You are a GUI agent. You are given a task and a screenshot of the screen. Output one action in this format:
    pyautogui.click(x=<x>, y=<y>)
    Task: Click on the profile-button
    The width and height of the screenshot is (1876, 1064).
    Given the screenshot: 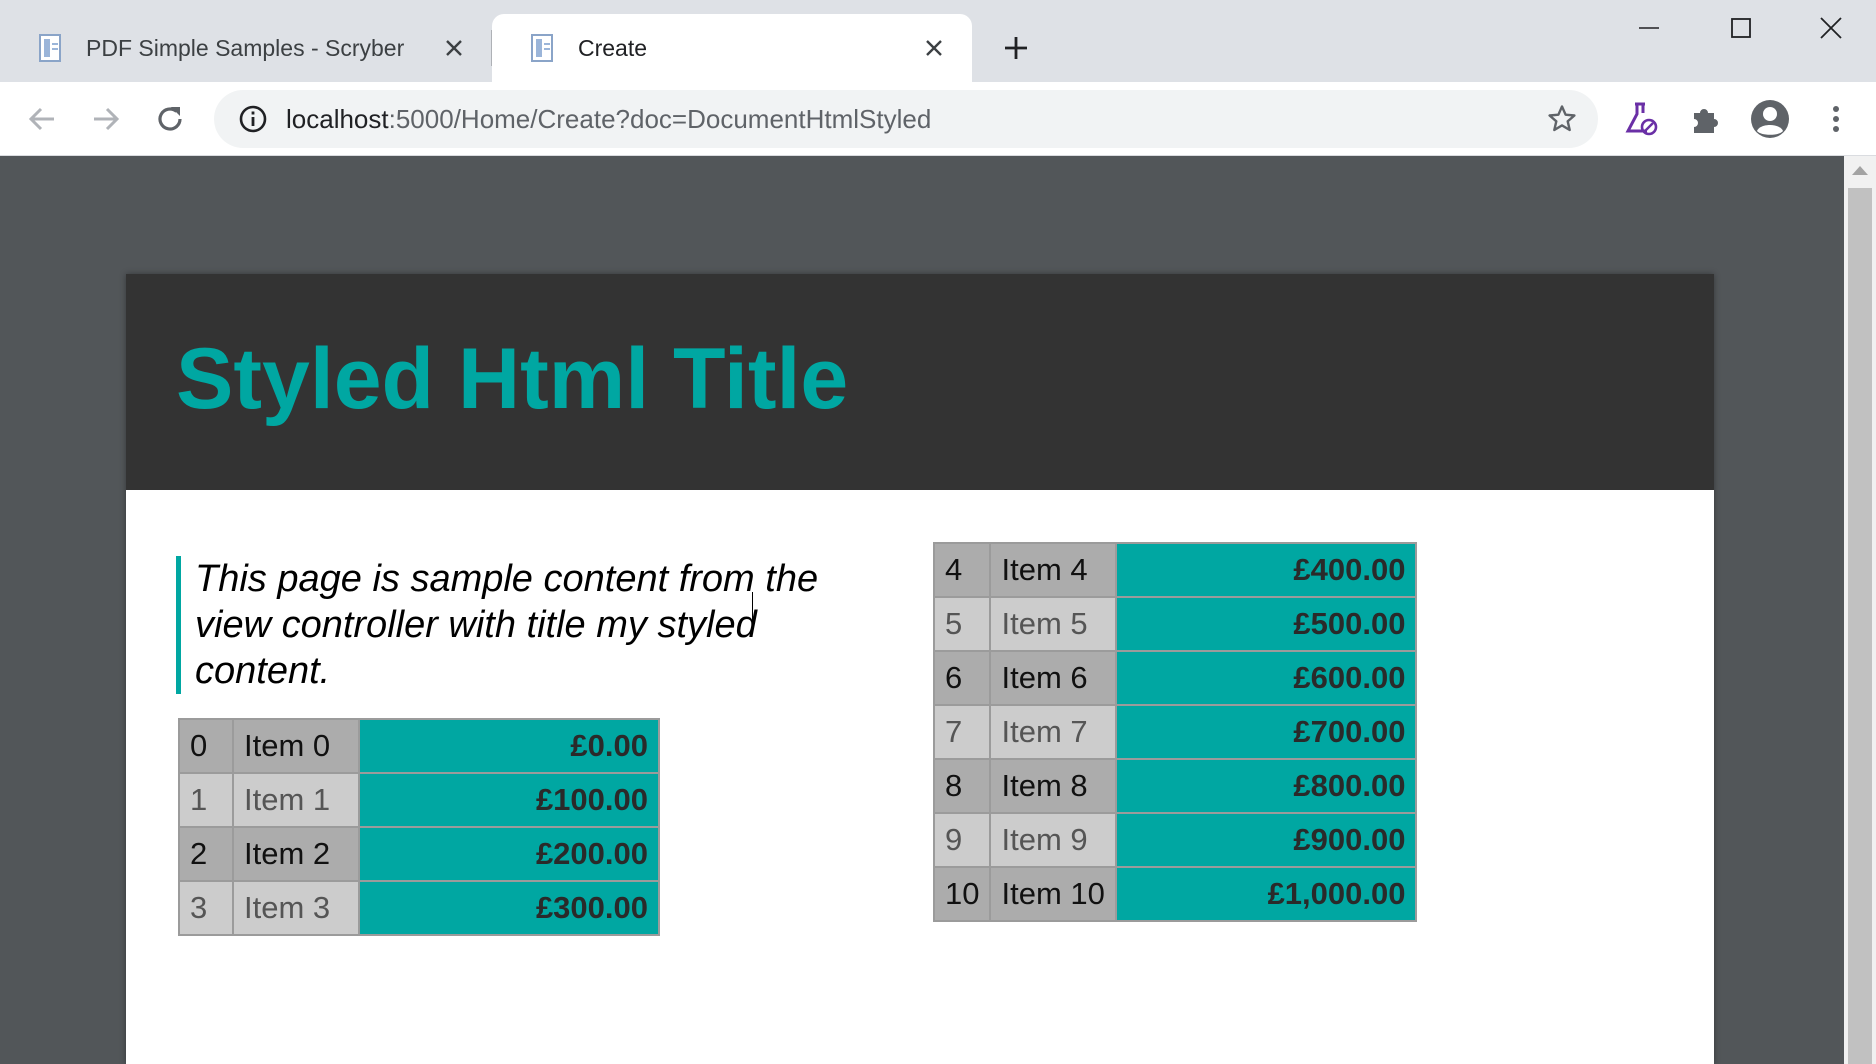 What is the action you would take?
    pyautogui.click(x=1770, y=119)
    